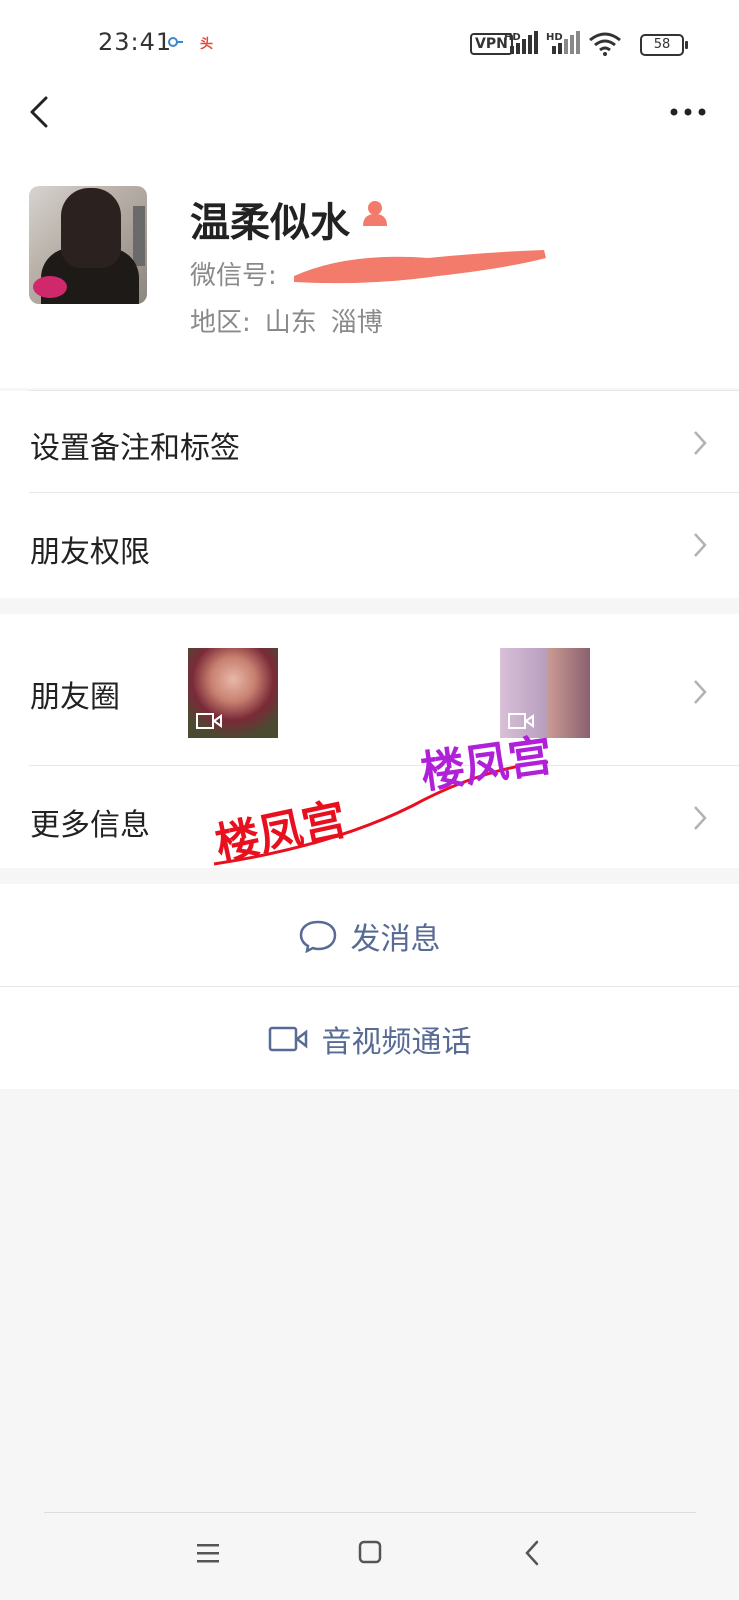  Describe the element at coordinates (135, 448) in the screenshot. I see `remarks-label: 设置备注和标签` at that location.